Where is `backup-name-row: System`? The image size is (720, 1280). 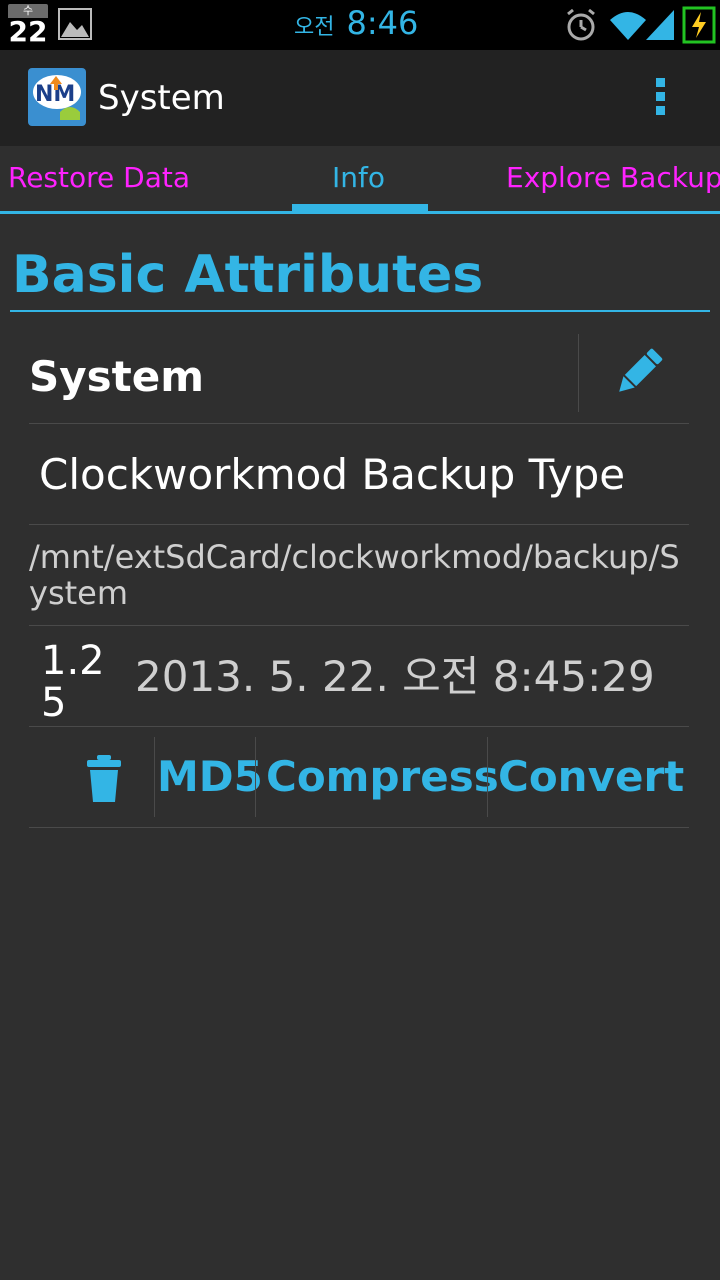 backup-name-row: System is located at coordinates (359, 379).